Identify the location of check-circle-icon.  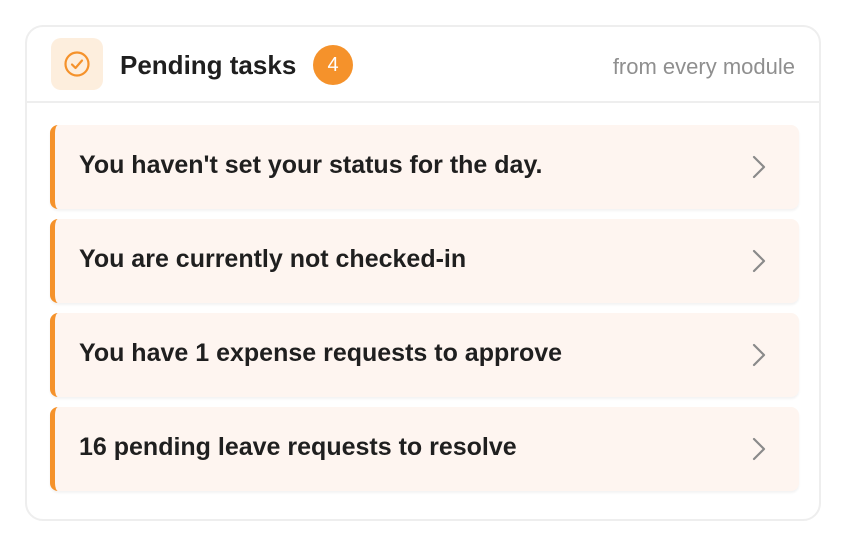
(77, 64).